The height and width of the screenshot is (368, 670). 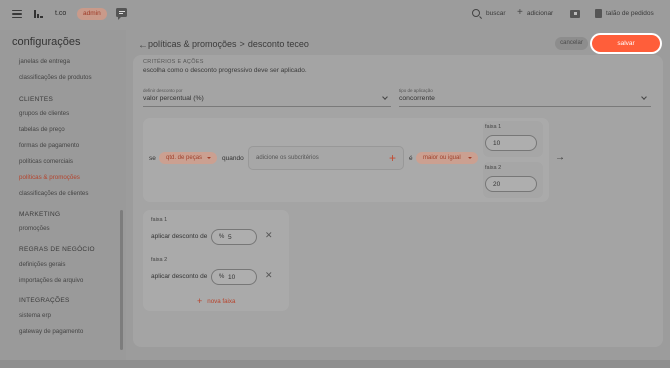 I want to click on new-tier-button: + nova faixa, so click(x=216, y=301).